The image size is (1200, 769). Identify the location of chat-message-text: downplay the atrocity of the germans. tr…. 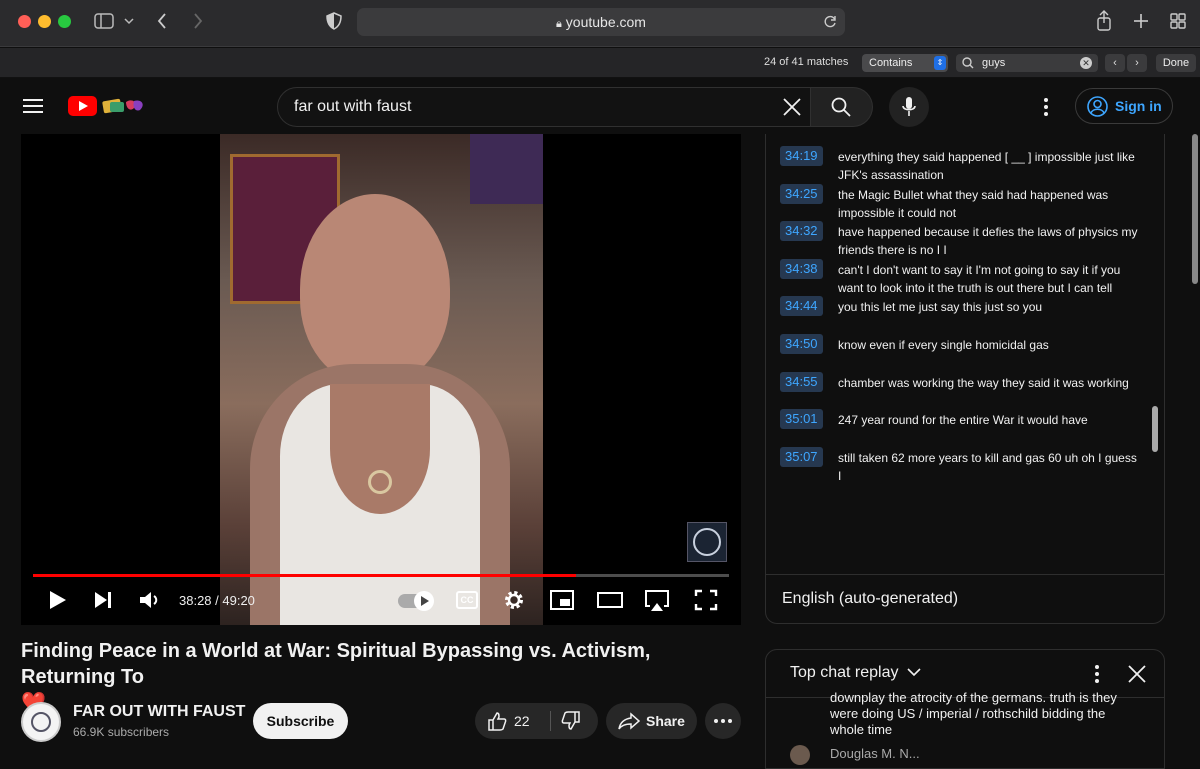
(973, 713).